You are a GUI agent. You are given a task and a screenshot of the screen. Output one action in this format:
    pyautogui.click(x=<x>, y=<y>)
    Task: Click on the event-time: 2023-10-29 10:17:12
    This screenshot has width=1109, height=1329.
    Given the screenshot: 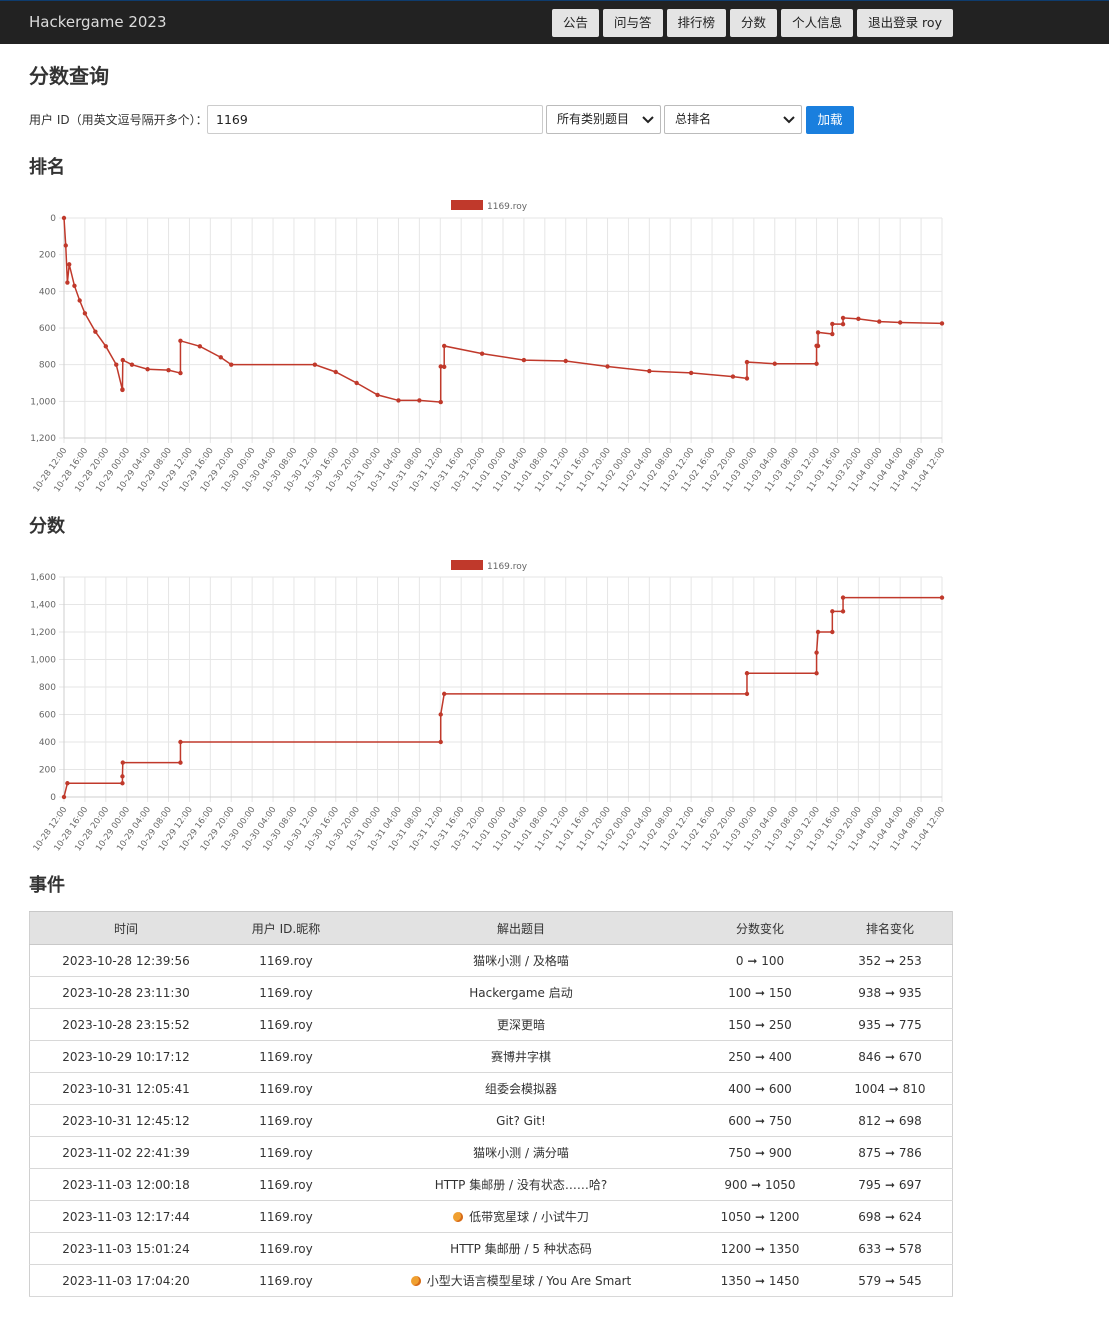 What is the action you would take?
    pyautogui.click(x=125, y=1056)
    